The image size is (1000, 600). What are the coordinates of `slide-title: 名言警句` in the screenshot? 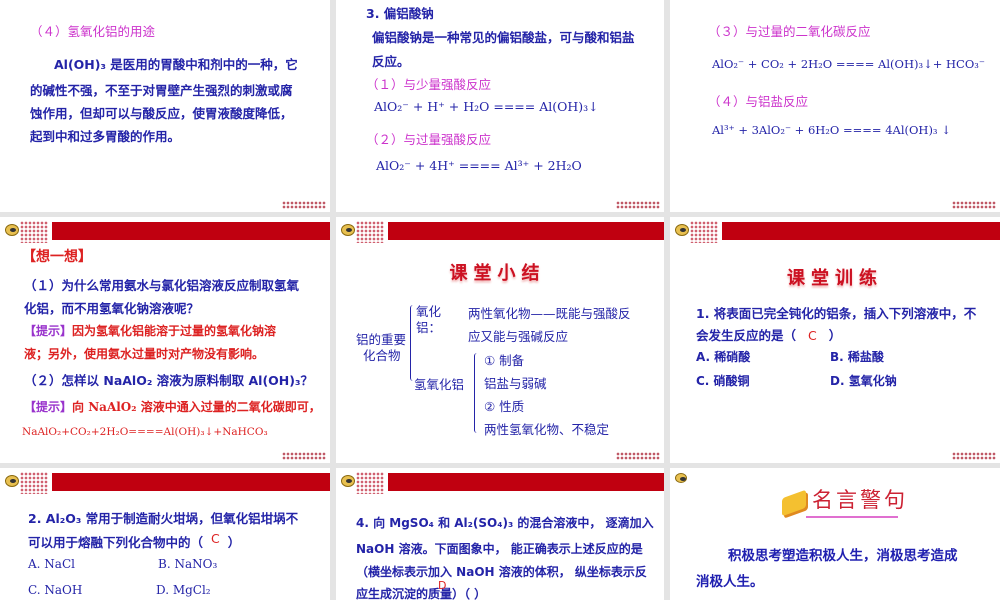 It's located at (860, 500).